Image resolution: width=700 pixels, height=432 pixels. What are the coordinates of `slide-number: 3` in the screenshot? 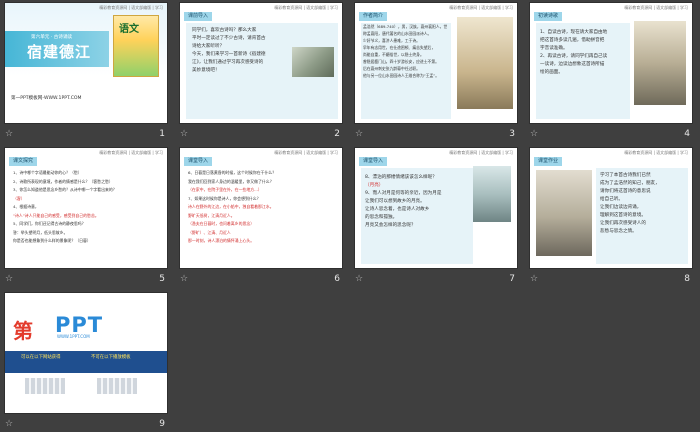 It's located at (512, 134).